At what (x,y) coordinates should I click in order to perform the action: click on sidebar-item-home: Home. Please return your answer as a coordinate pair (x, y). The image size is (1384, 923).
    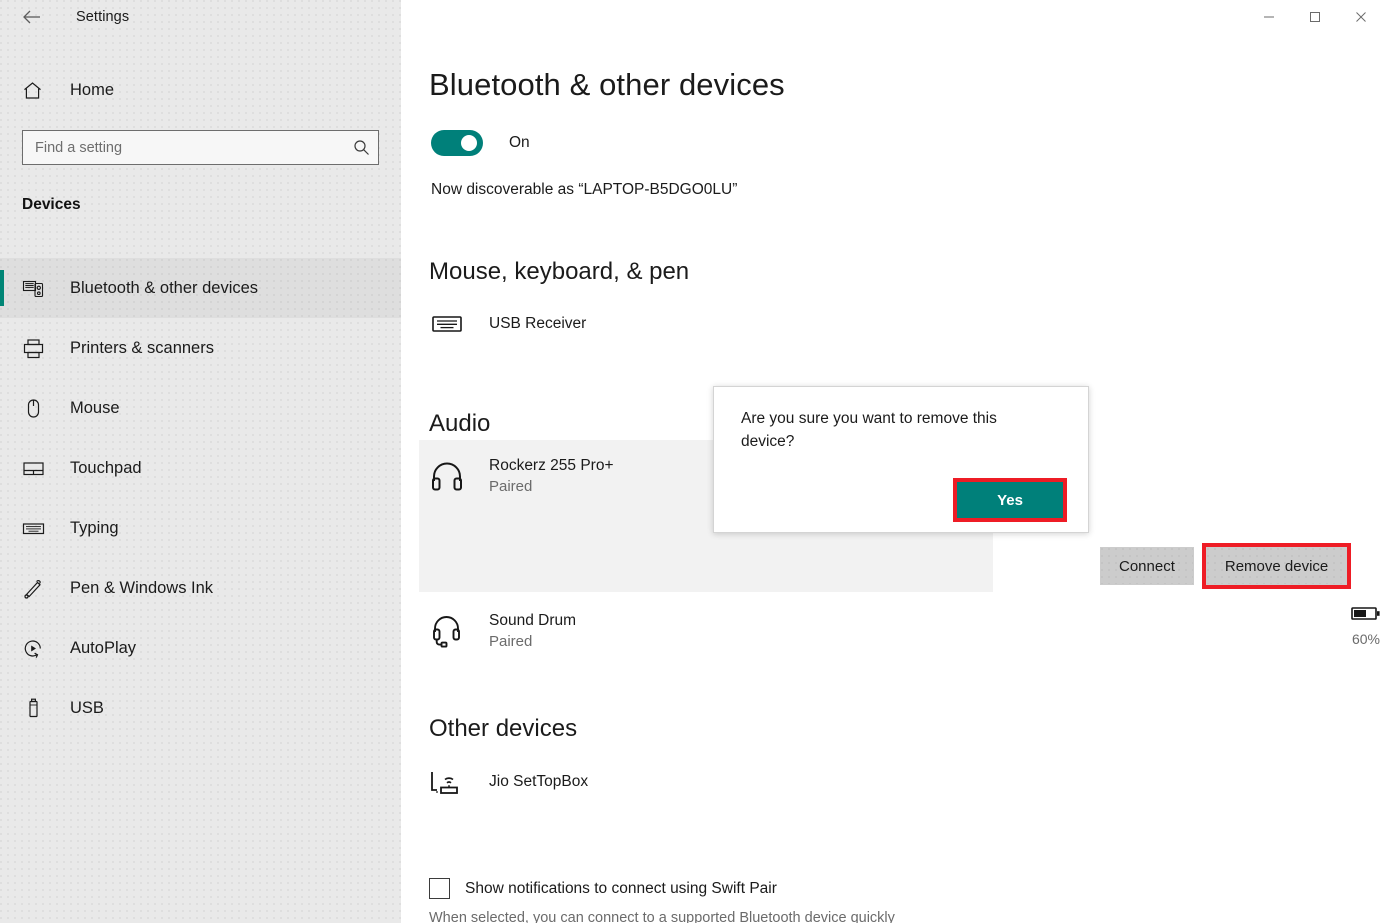
    Looking at the image, I should click on (200, 90).